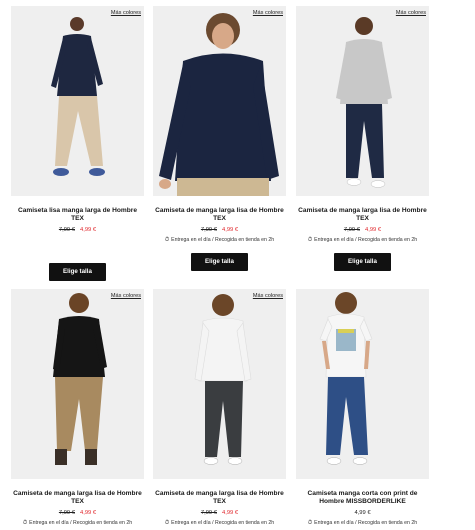 The width and height of the screenshot is (475, 530). Describe the element at coordinates (77, 215) in the screenshot. I see `product-title: Camiseta lisa manga larga de Hombre TEX` at that location.